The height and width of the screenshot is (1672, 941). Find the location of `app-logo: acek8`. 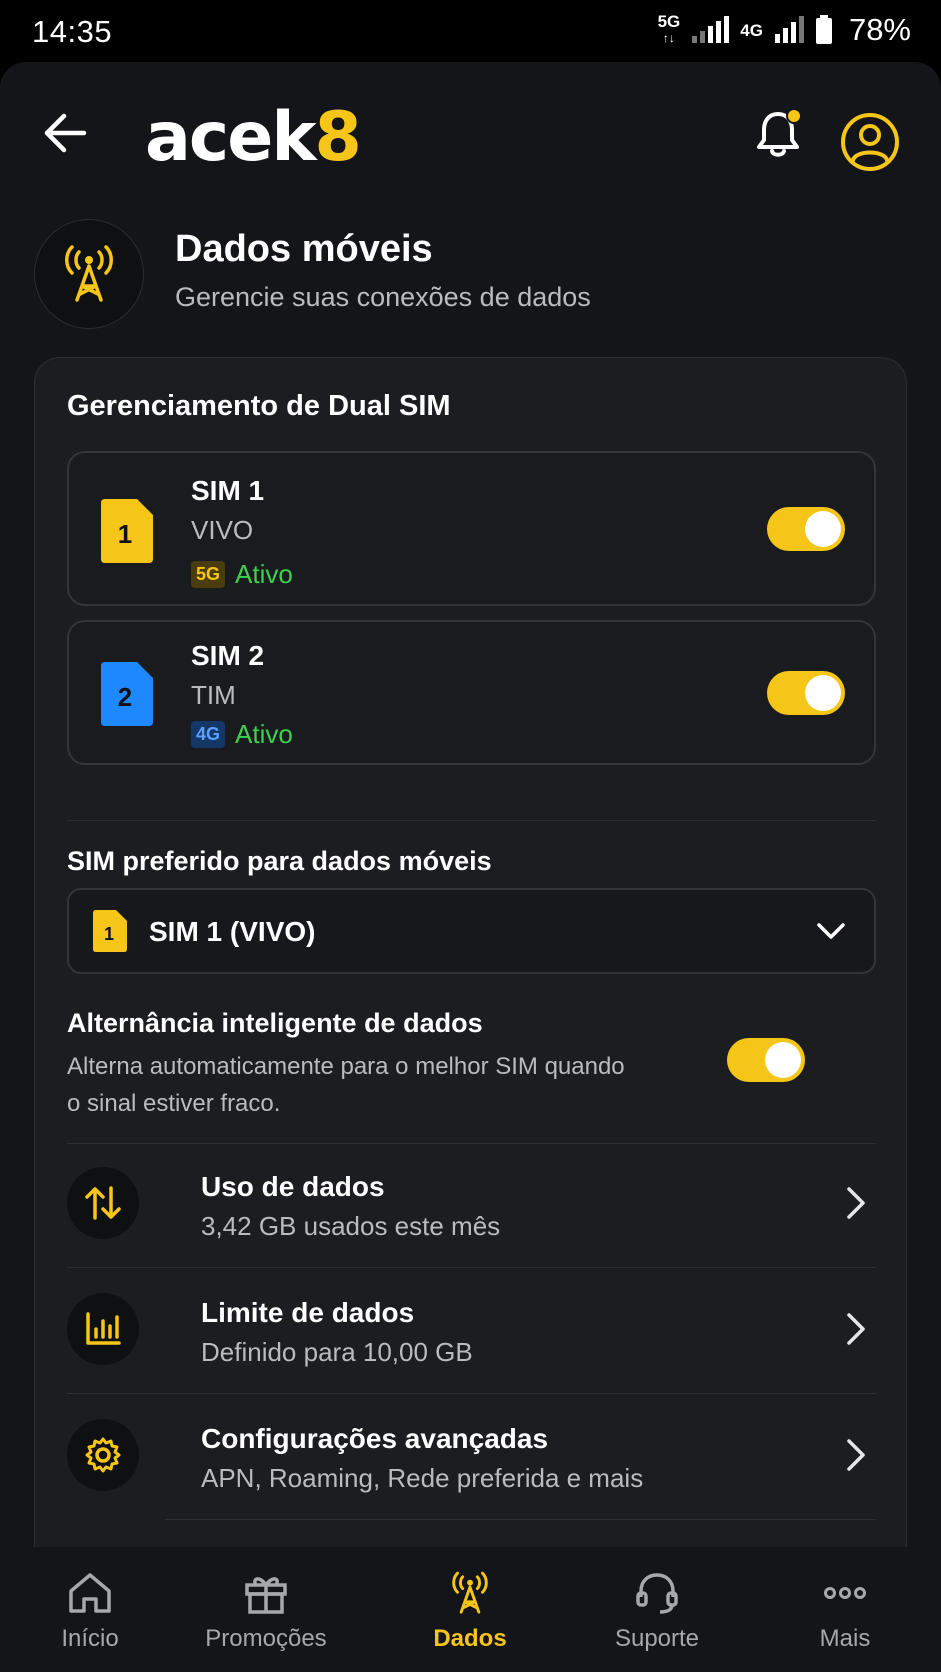

app-logo: acek8 is located at coordinates (253, 137).